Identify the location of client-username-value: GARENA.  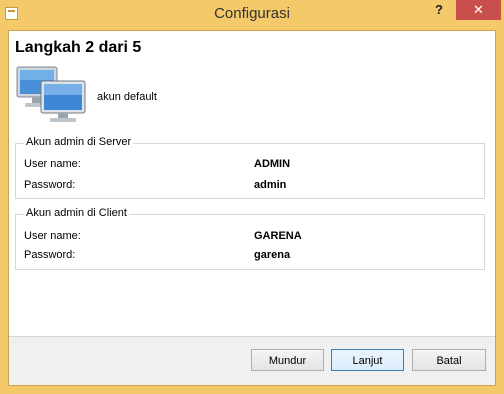
(278, 236).